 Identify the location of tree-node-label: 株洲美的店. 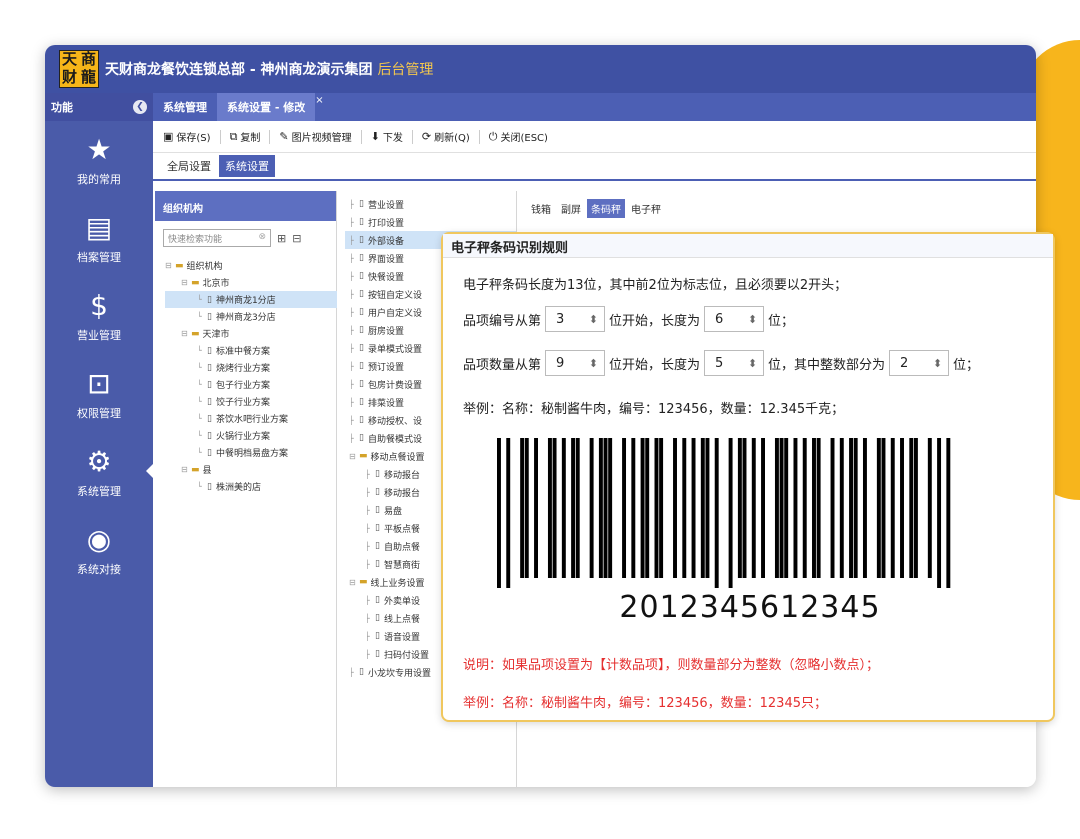
(238, 488).